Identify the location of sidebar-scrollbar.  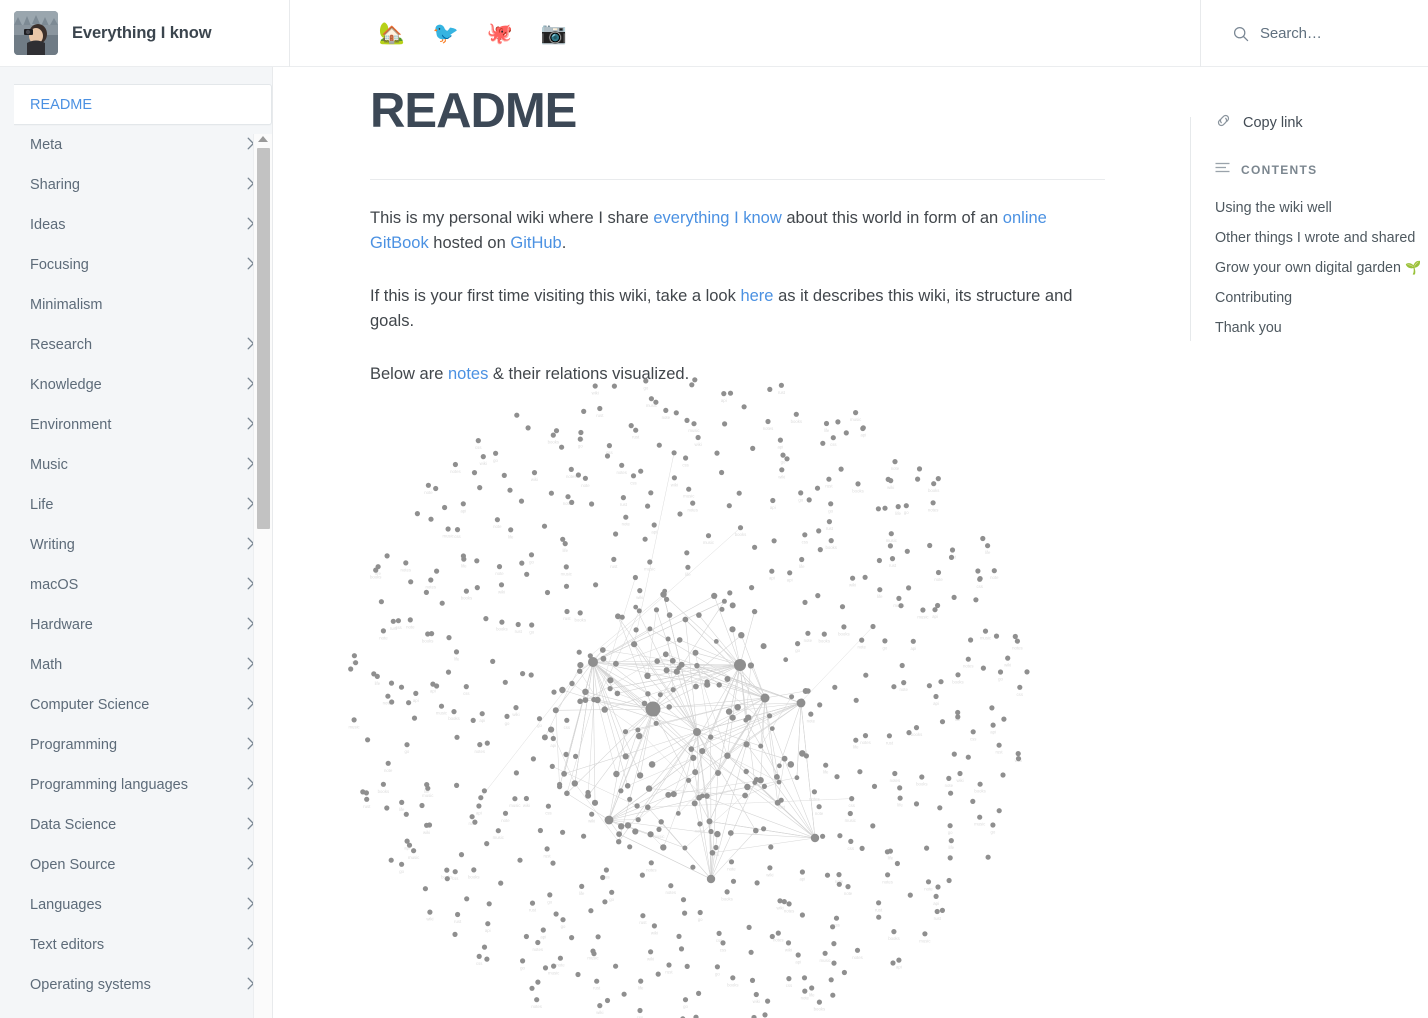
(262, 576).